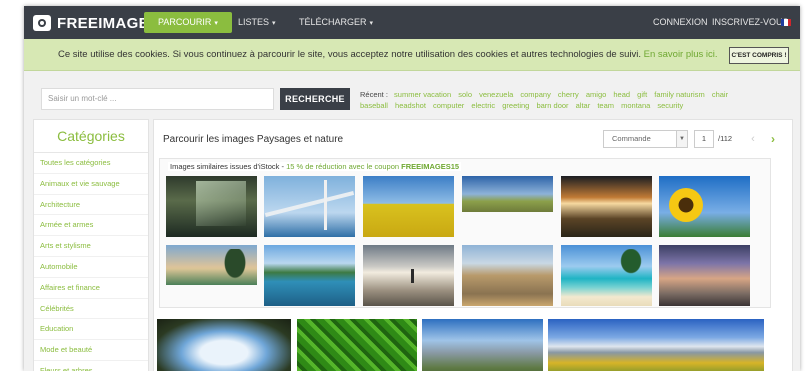  Describe the element at coordinates (750, 22) in the screenshot. I see `signup-link: INSCRIVEZ-VOUS` at that location.